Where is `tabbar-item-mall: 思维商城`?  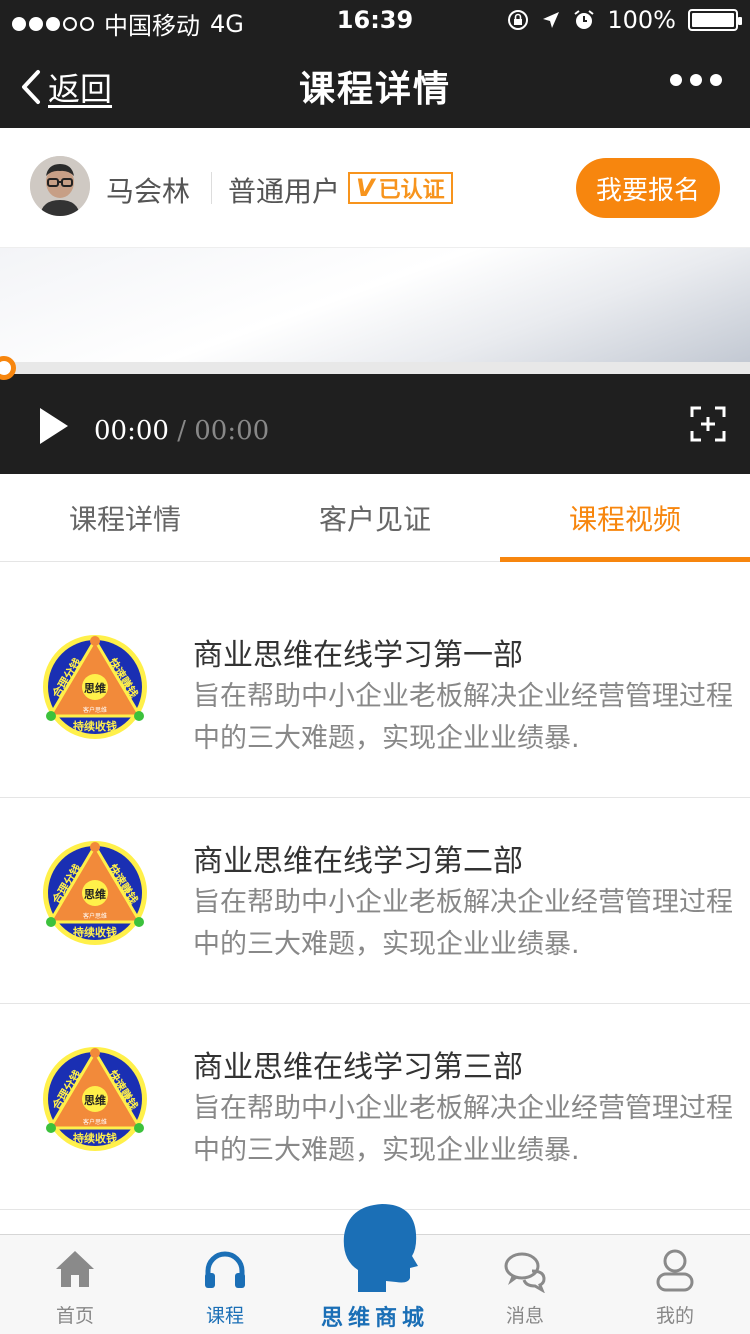 tabbar-item-mall: 思维商城 is located at coordinates (375, 1316).